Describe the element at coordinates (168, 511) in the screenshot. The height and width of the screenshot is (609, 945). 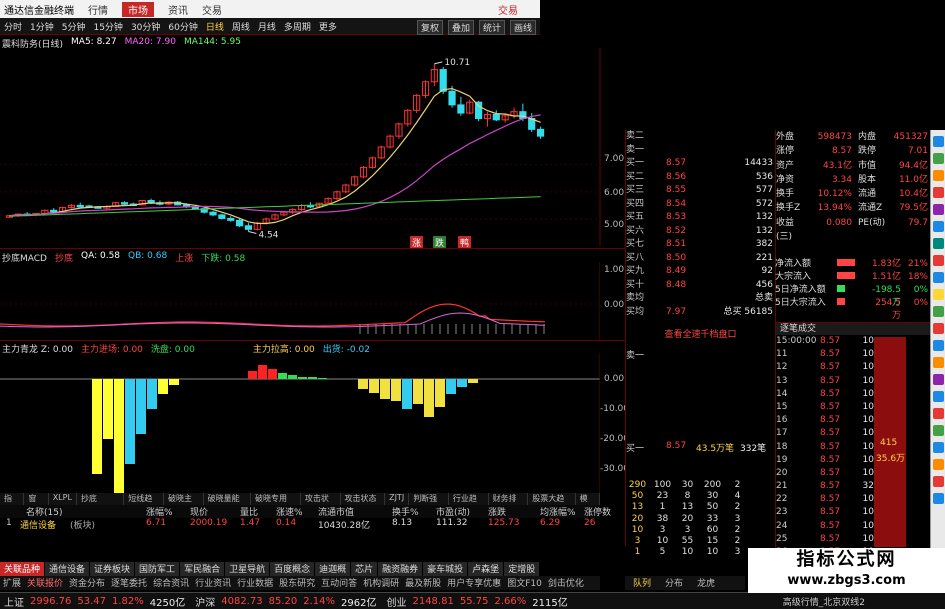
I see `column-header: 涨幅%` at that location.